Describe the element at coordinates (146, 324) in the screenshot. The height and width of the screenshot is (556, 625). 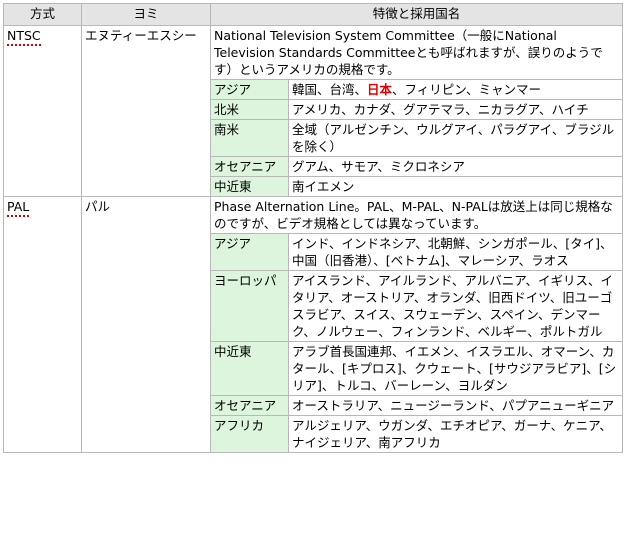
I see `yomi-pal: パル` at that location.